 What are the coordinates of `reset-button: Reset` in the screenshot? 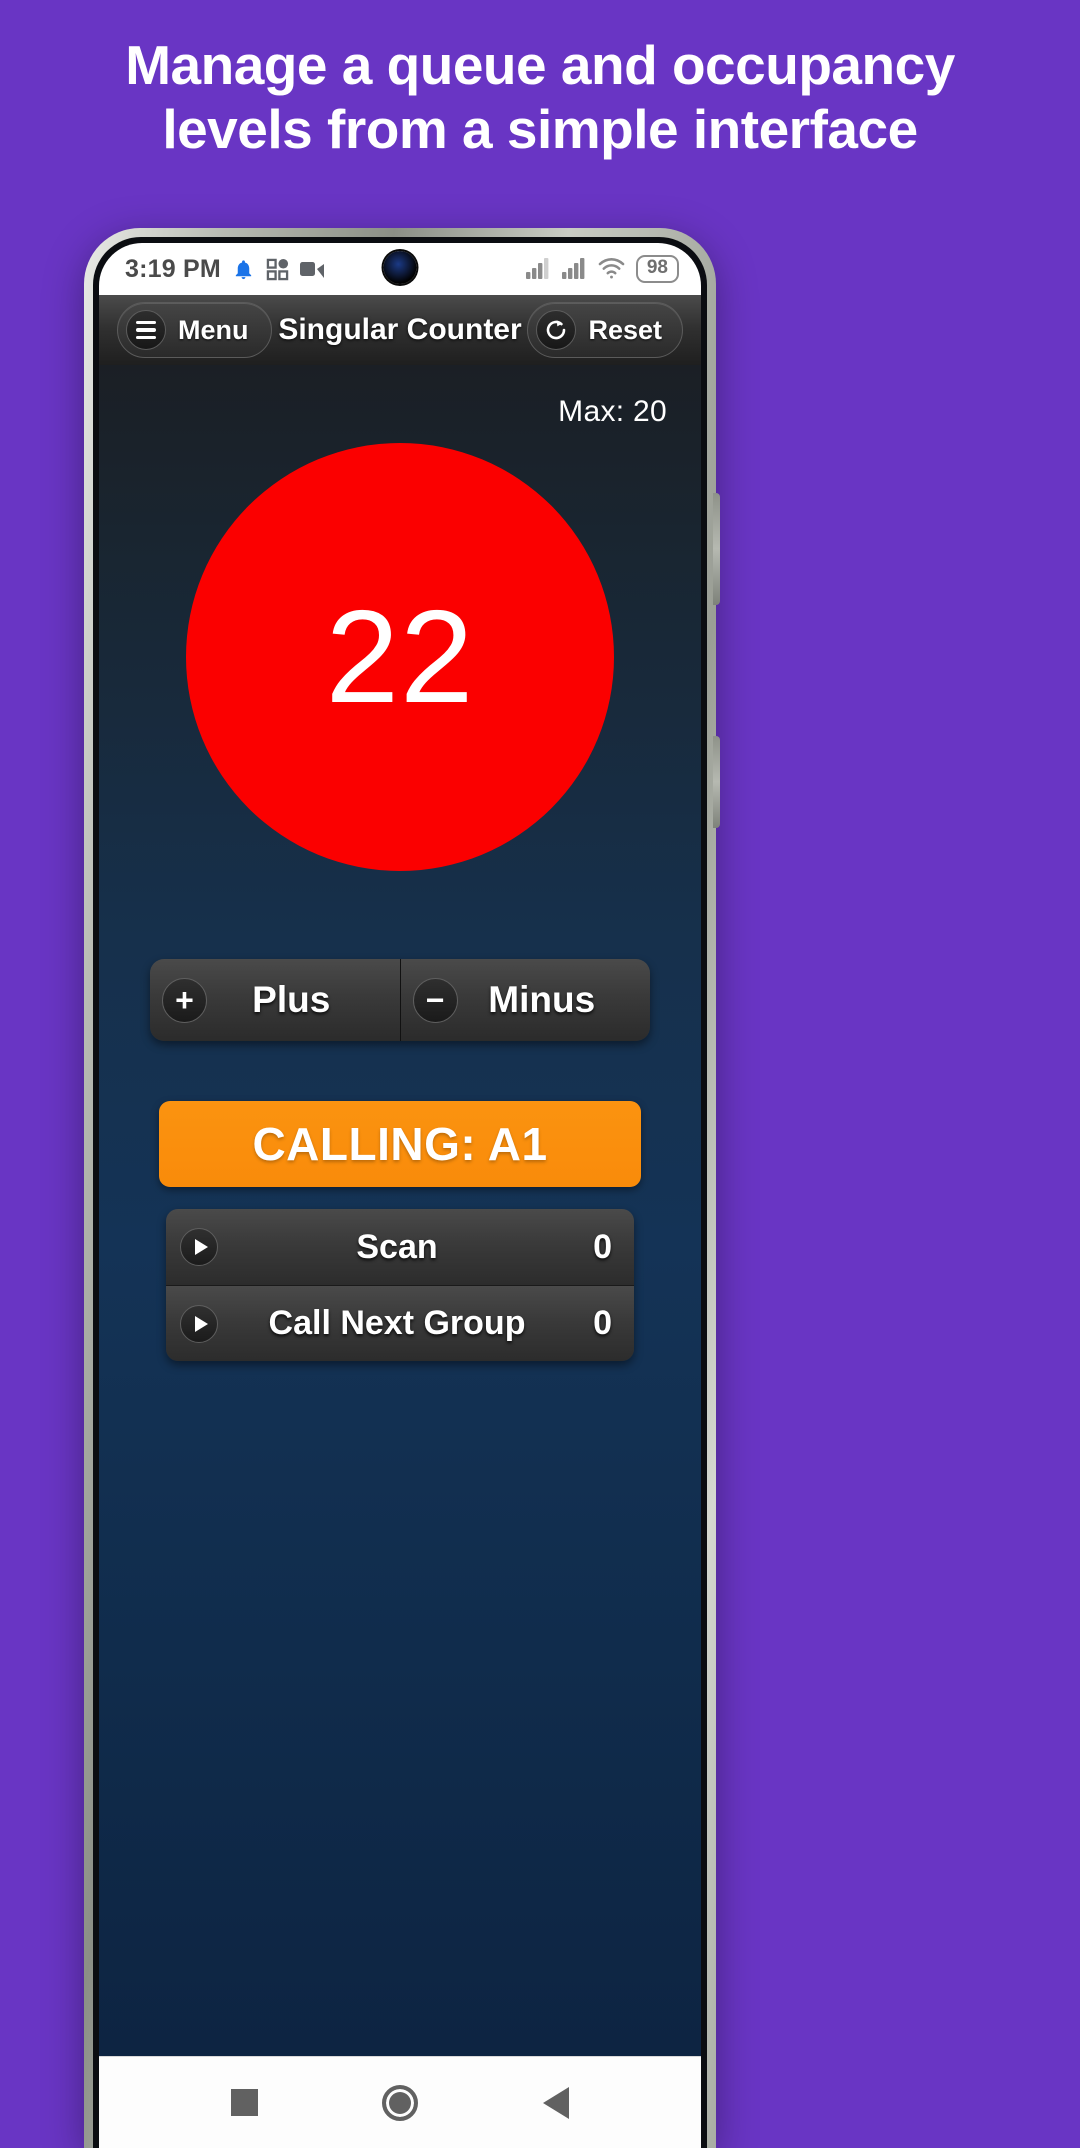 It's located at (605, 330).